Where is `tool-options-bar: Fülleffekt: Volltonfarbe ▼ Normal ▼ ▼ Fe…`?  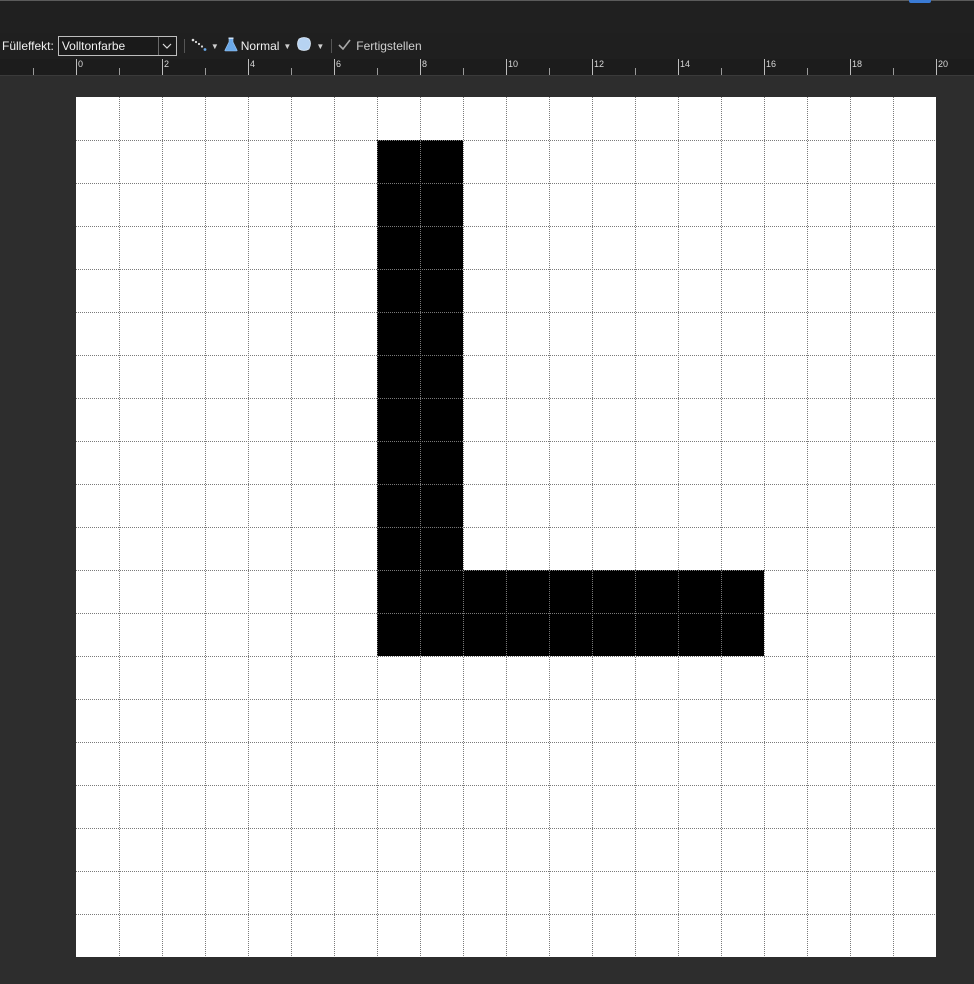 tool-options-bar: Fülleffekt: Volltonfarbe ▼ Normal ▼ ▼ Fe… is located at coordinates (487, 46).